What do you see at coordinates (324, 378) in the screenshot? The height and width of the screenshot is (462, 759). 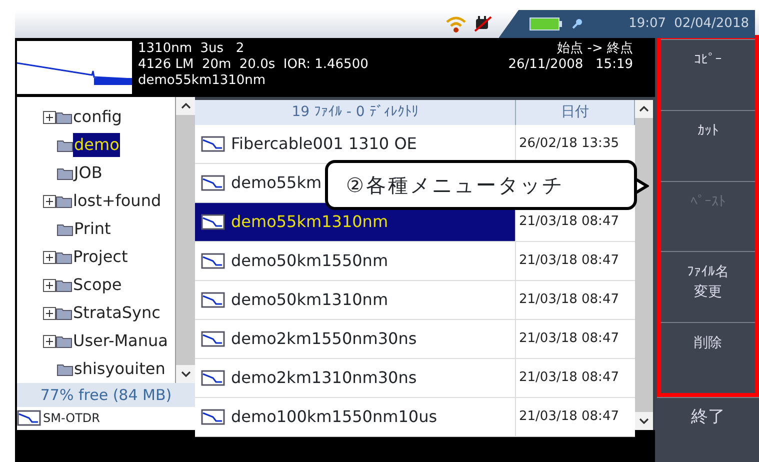 I see `file-name: demo2km1310nm30ns` at bounding box center [324, 378].